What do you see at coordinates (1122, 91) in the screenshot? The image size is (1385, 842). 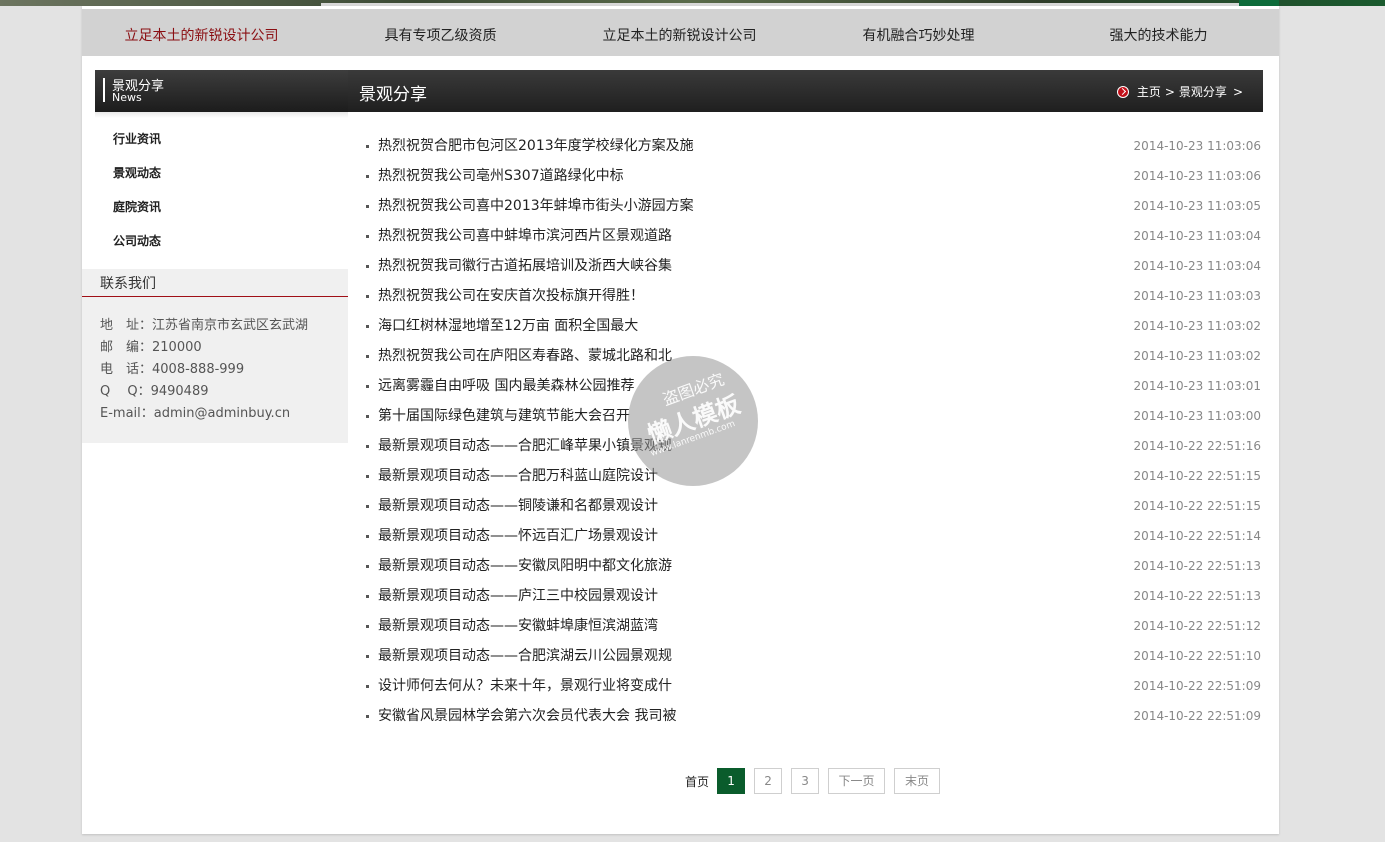 I see `arrow-circle-icon` at bounding box center [1122, 91].